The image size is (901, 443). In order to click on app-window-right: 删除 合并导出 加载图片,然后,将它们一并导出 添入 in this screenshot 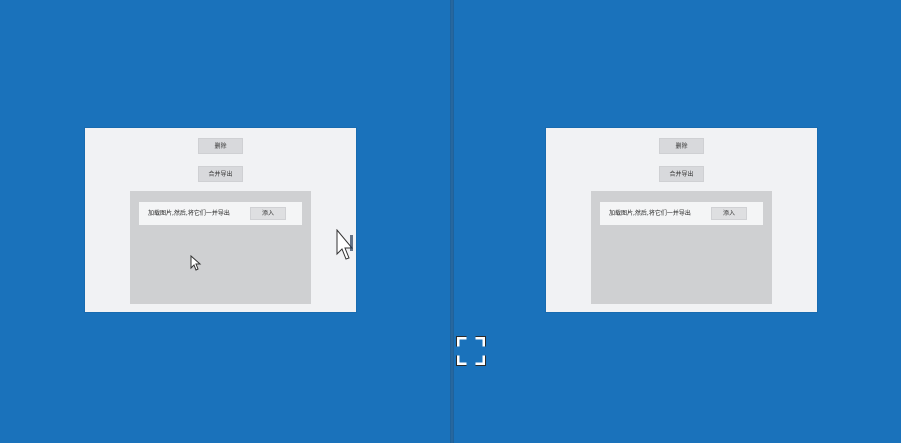, I will do `click(681, 220)`.